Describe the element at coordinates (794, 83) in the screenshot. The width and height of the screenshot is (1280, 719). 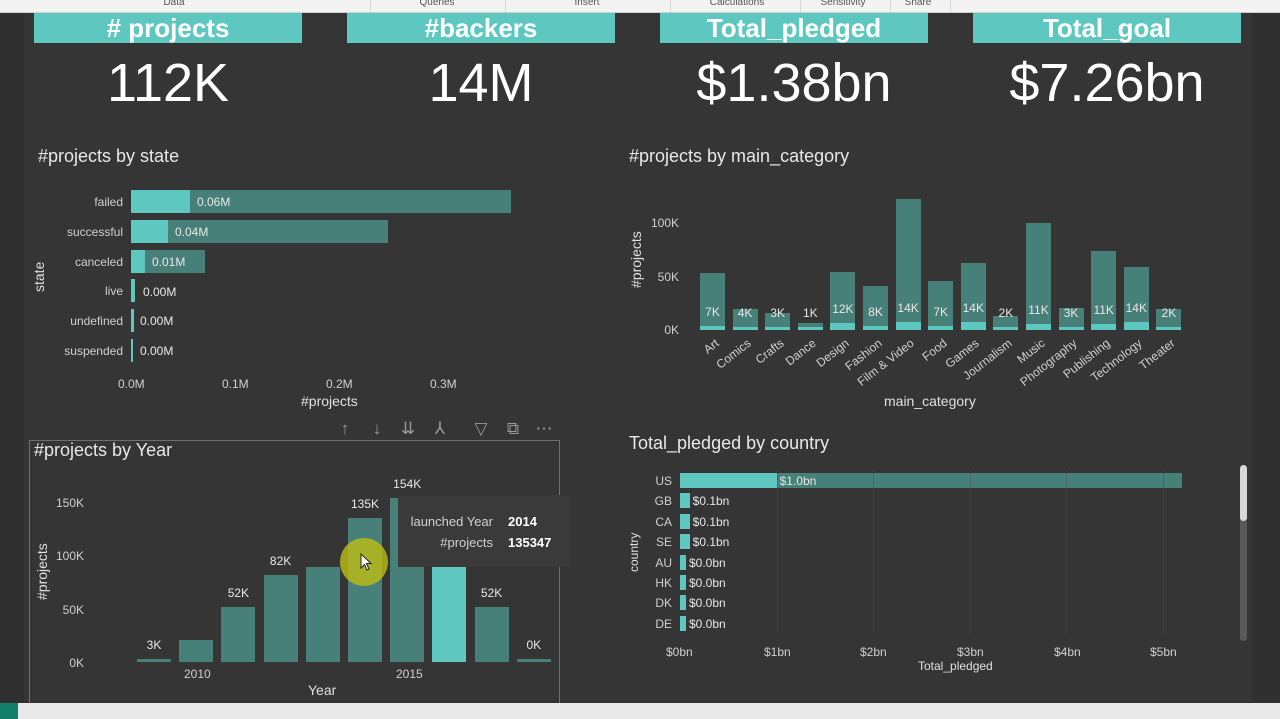
I see `kpi-pledged-value: $1.38bn` at that location.